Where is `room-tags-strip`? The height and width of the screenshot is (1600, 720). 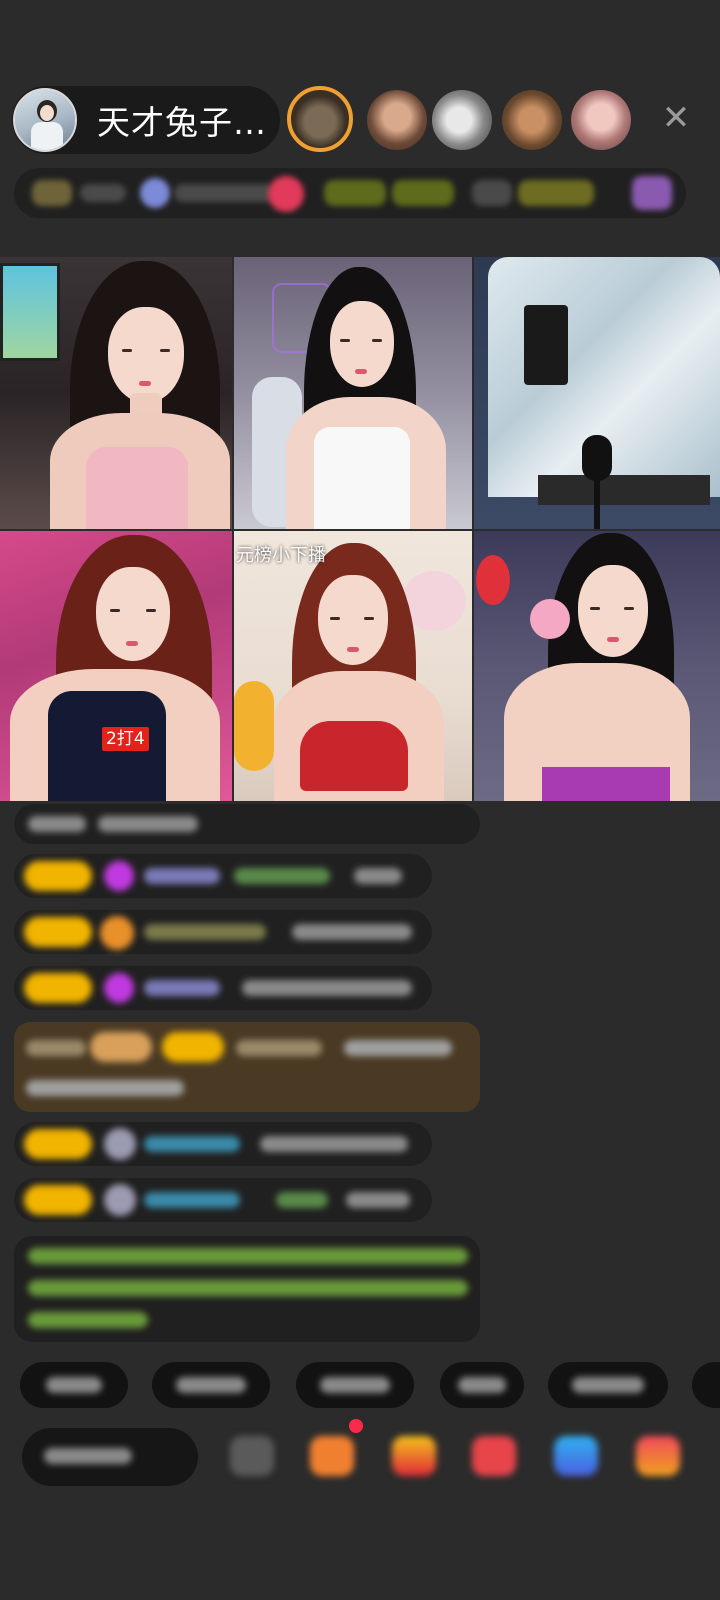
room-tags-strip is located at coordinates (350, 193).